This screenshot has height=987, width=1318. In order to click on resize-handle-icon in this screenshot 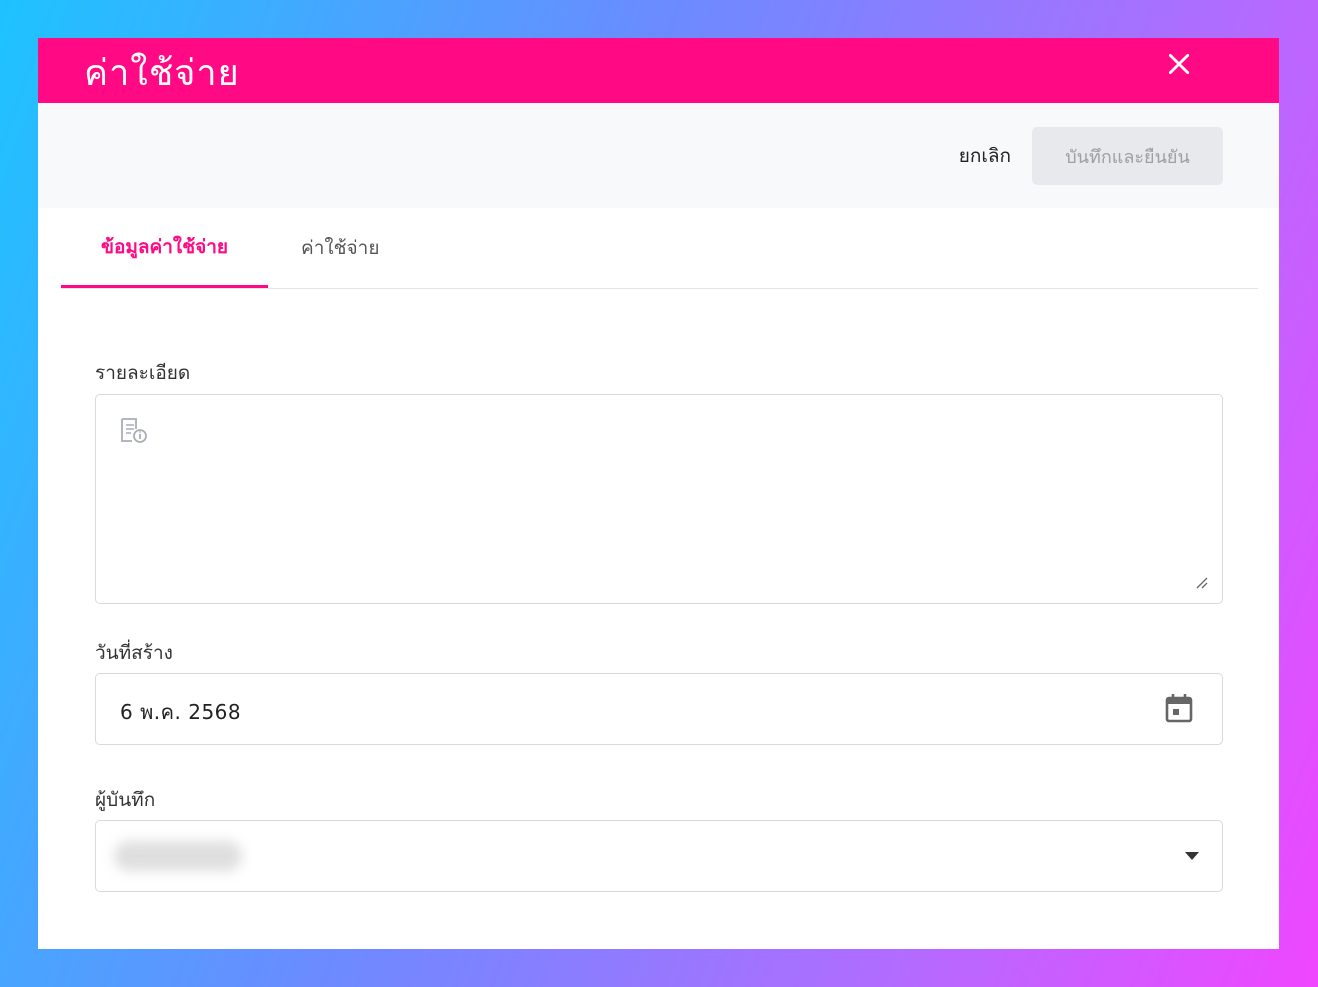, I will do `click(1201, 582)`.